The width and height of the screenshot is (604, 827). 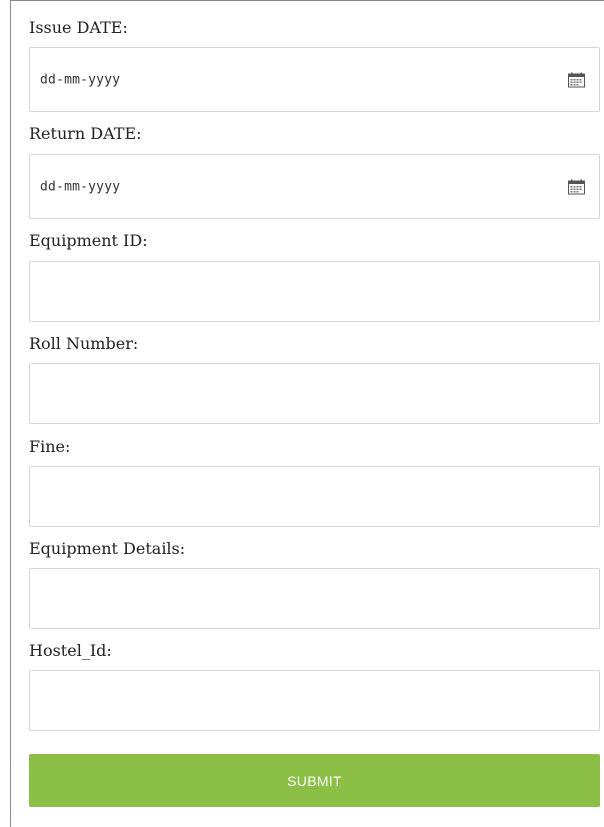 What do you see at coordinates (50, 446) in the screenshot?
I see `fine-label: Fine:` at bounding box center [50, 446].